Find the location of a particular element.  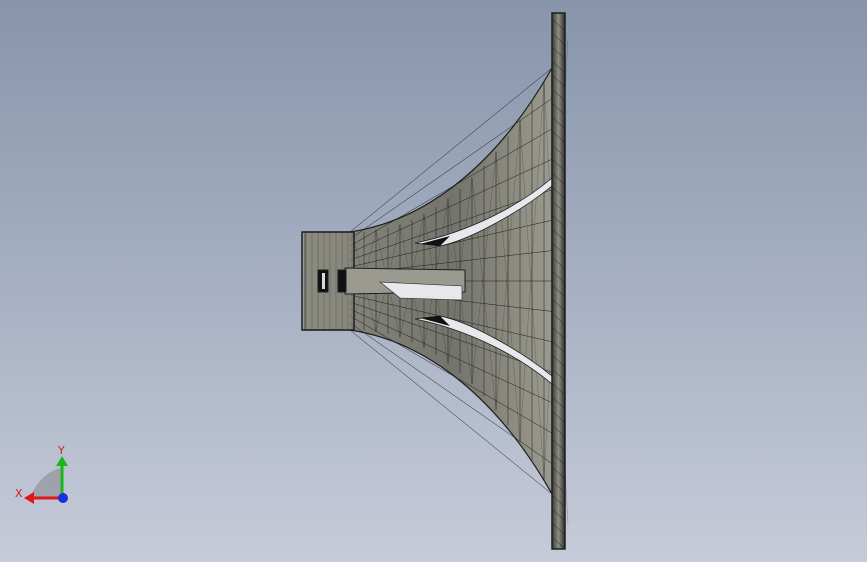

z-axis-dot is located at coordinates (63, 498).